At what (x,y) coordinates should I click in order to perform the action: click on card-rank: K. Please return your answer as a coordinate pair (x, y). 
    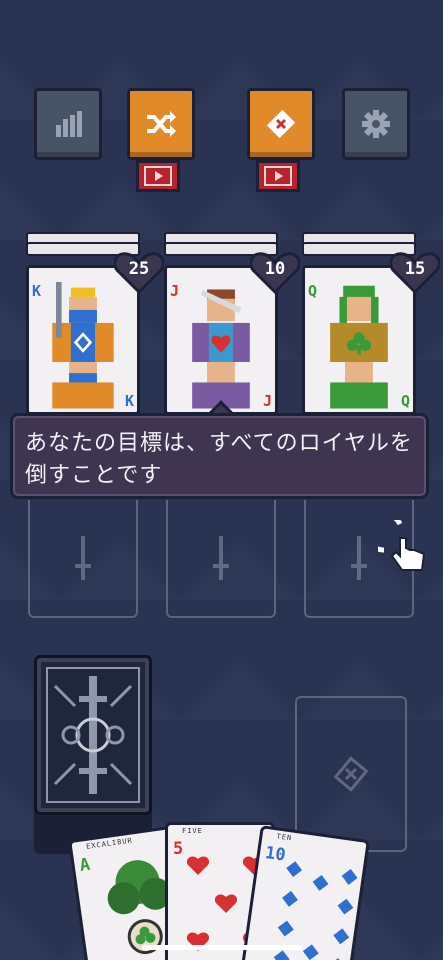
    Looking at the image, I should click on (37, 291).